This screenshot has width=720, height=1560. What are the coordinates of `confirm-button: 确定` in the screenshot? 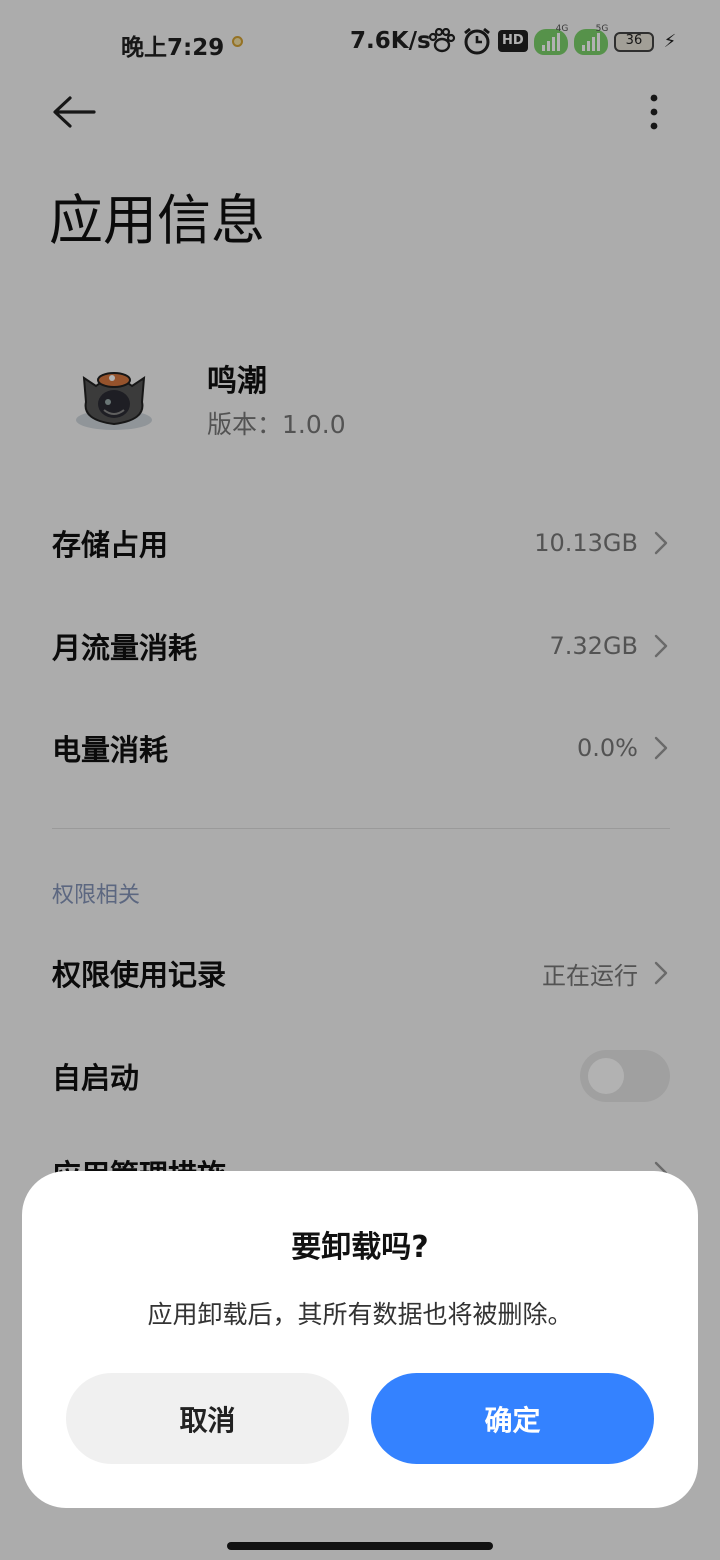 It's located at (512, 1418).